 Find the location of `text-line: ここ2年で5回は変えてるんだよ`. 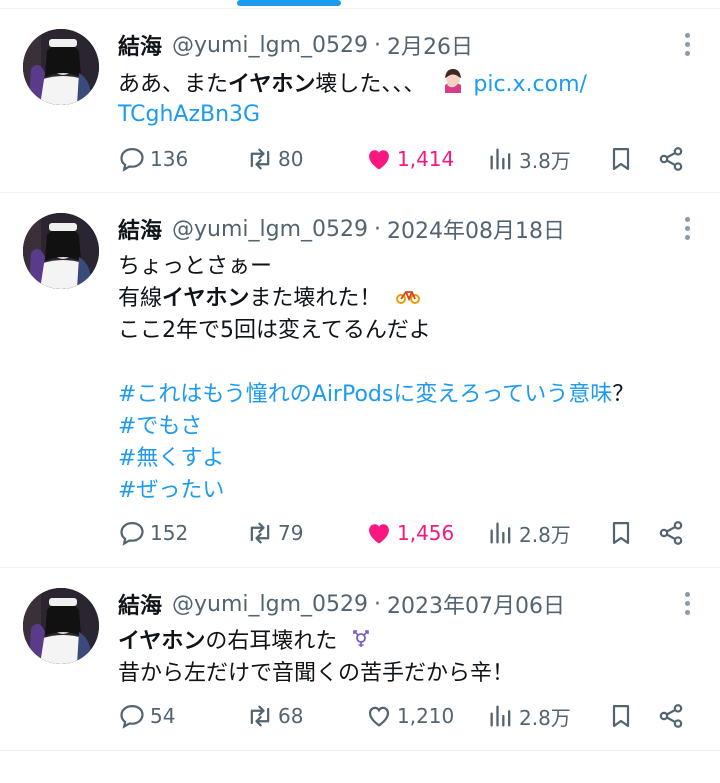

text-line: ここ2年で5回は変えてるんだよ is located at coordinates (274, 330).